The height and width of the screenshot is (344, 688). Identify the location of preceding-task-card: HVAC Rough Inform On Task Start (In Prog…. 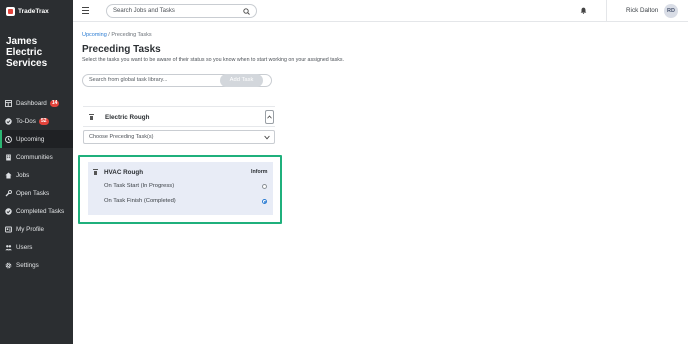
(180, 188).